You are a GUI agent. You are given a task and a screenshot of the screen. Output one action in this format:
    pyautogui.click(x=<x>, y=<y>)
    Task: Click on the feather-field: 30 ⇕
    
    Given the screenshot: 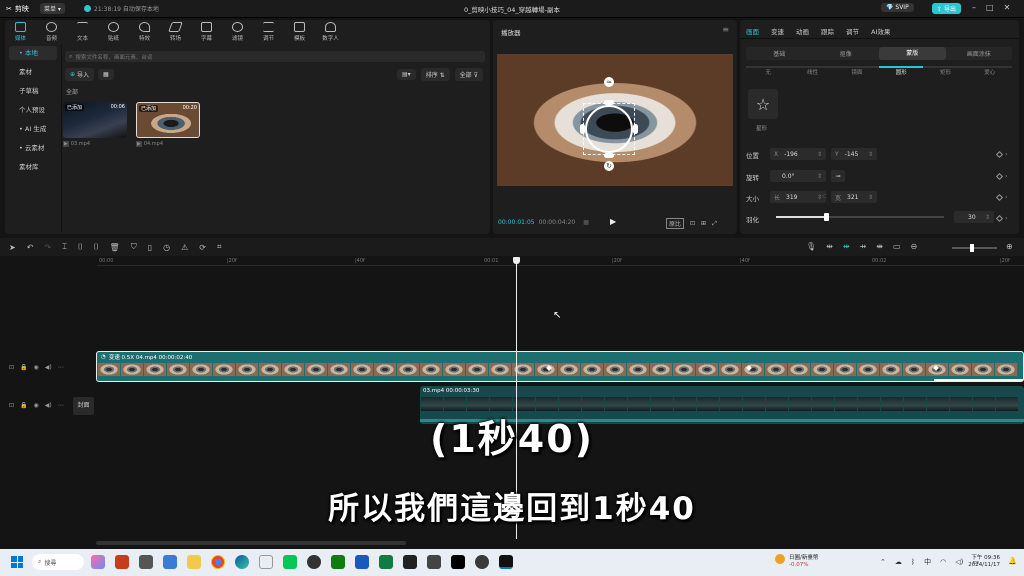 What is the action you would take?
    pyautogui.click(x=974, y=217)
    